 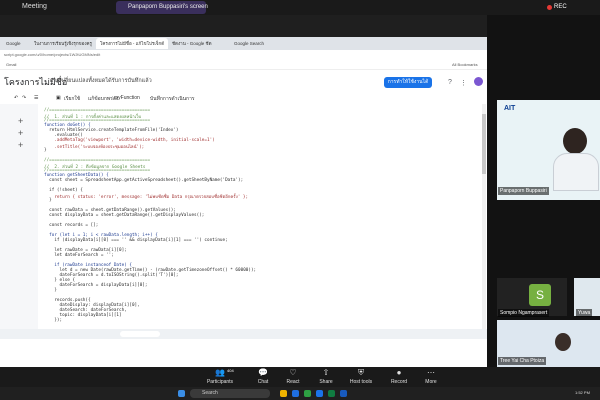 What do you see at coordinates (20, 121) in the screenshot?
I see `add-file-icon: +` at bounding box center [20, 121].